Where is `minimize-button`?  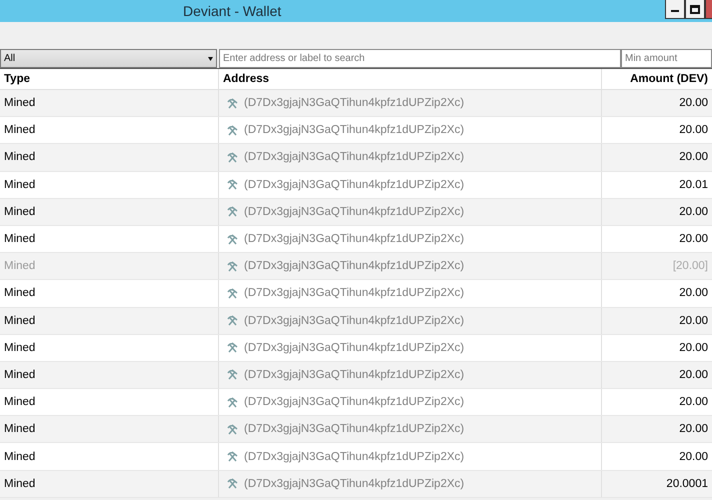
minimize-button is located at coordinates (675, 9).